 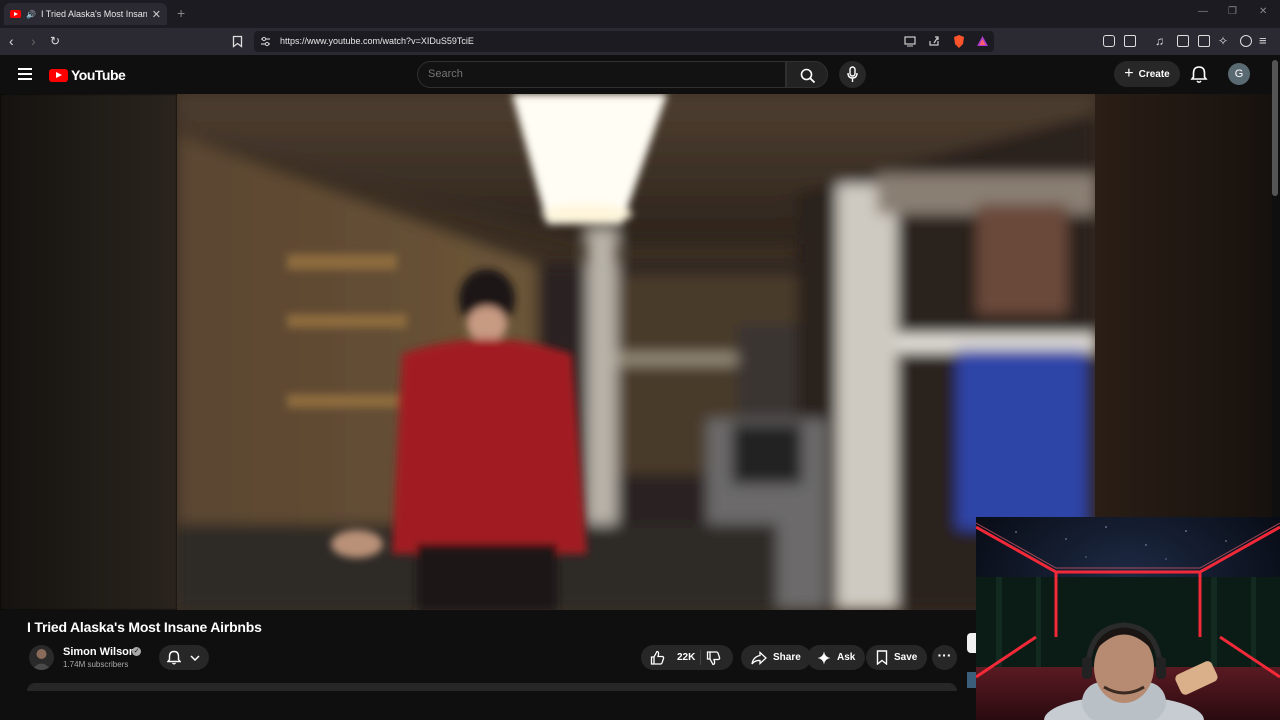 What do you see at coordinates (237, 41) in the screenshot?
I see `bookmark-icon` at bounding box center [237, 41].